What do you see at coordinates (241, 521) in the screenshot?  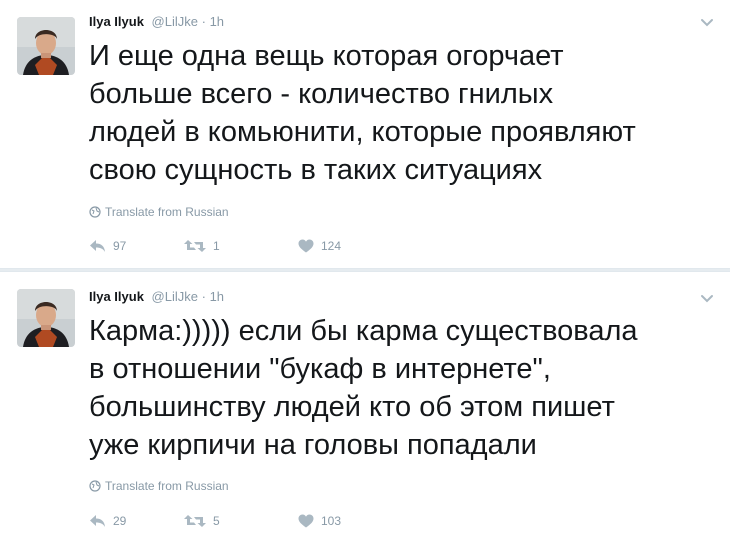 I see `retweet-button: 5` at bounding box center [241, 521].